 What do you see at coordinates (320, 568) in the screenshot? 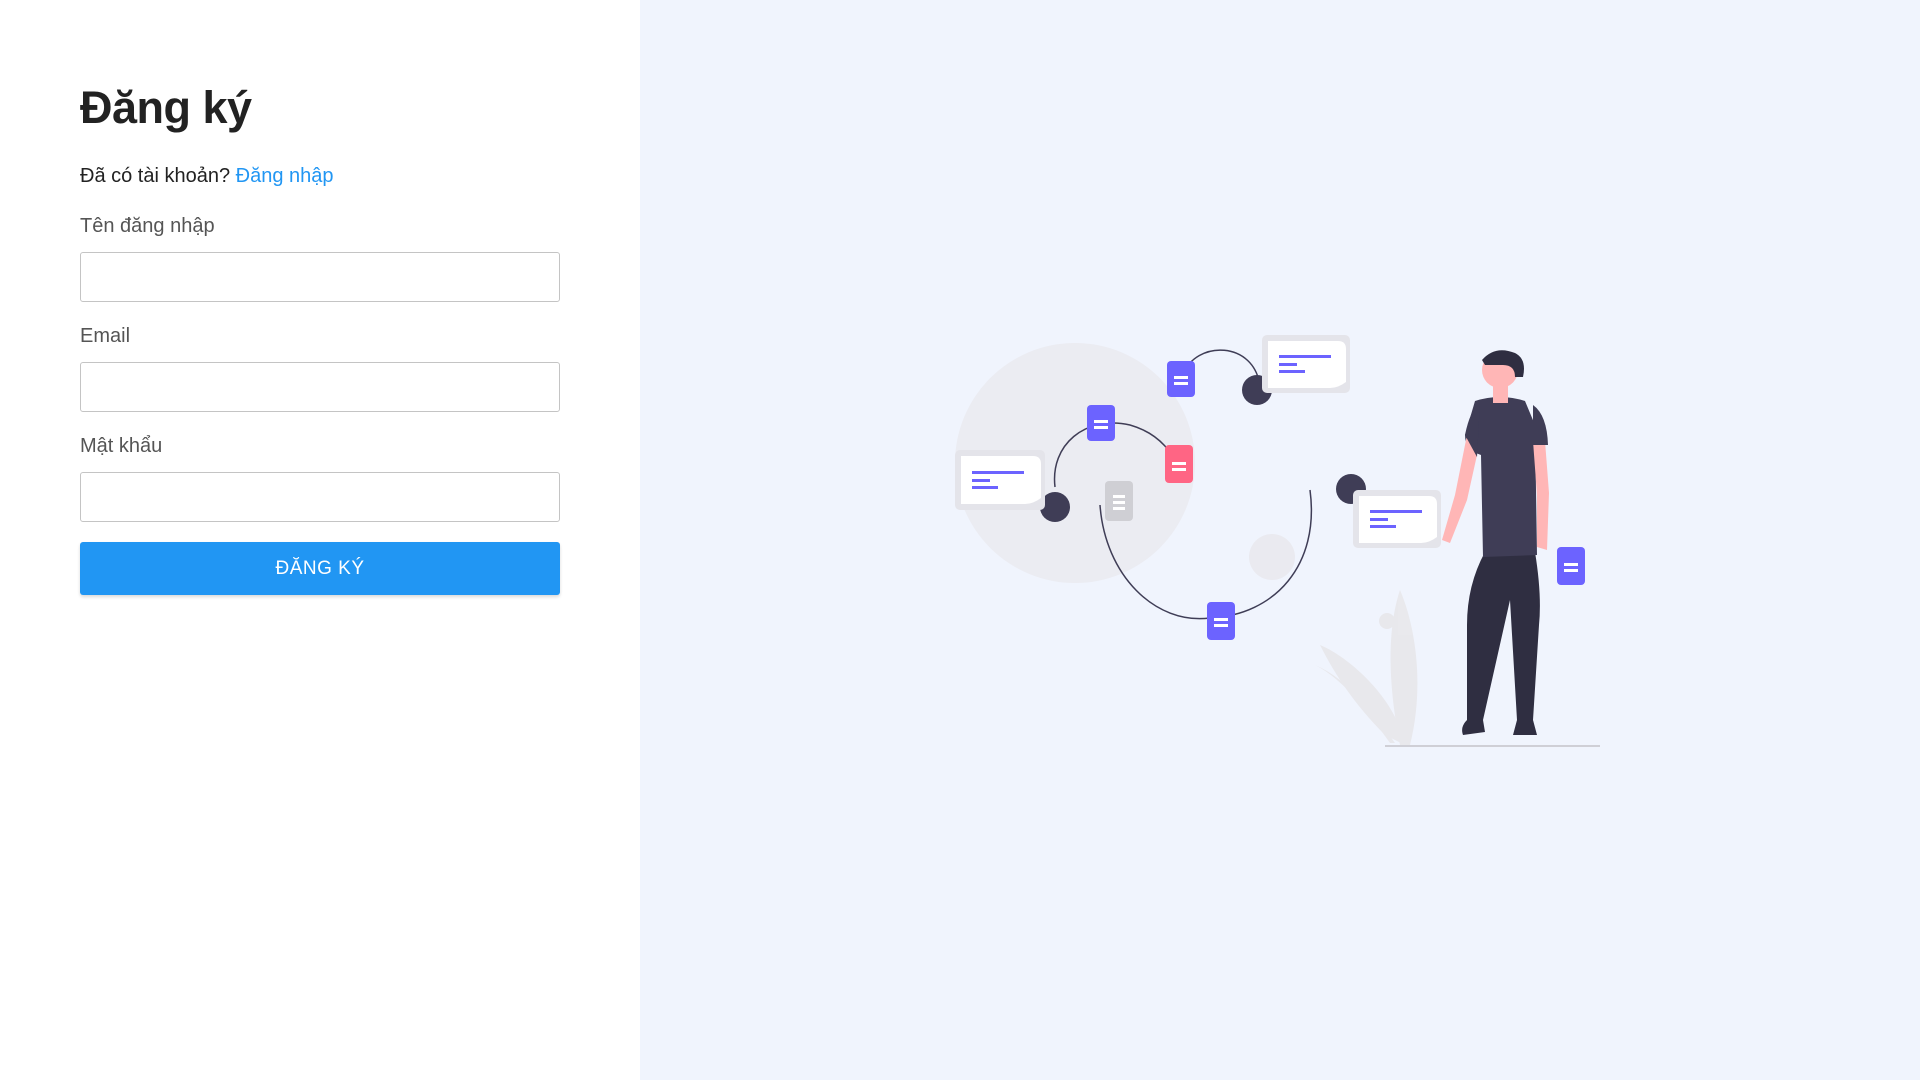
I see `register-button: ĐĂNG KÝ` at bounding box center [320, 568].